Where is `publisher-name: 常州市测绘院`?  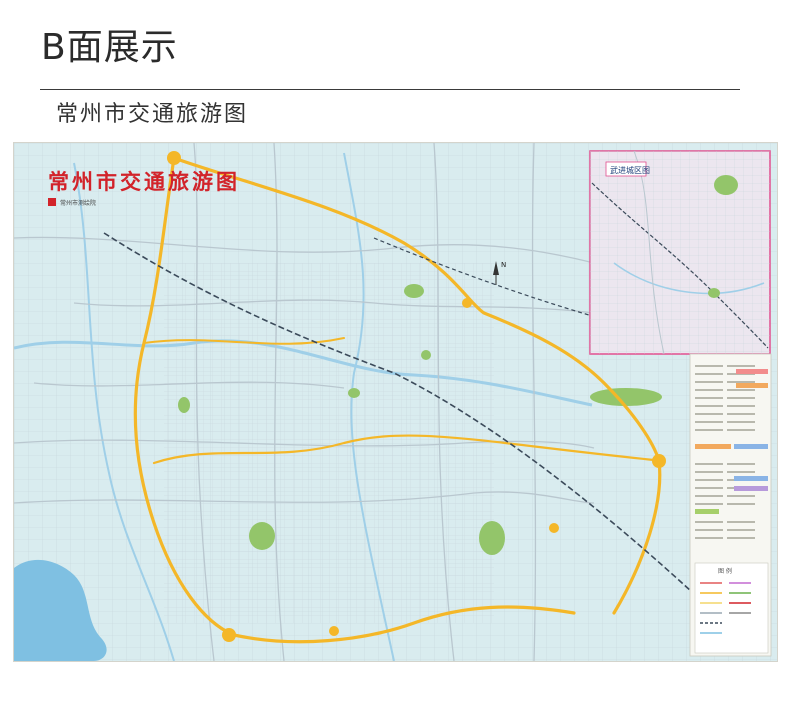 publisher-name: 常州市测绘院 is located at coordinates (78, 203).